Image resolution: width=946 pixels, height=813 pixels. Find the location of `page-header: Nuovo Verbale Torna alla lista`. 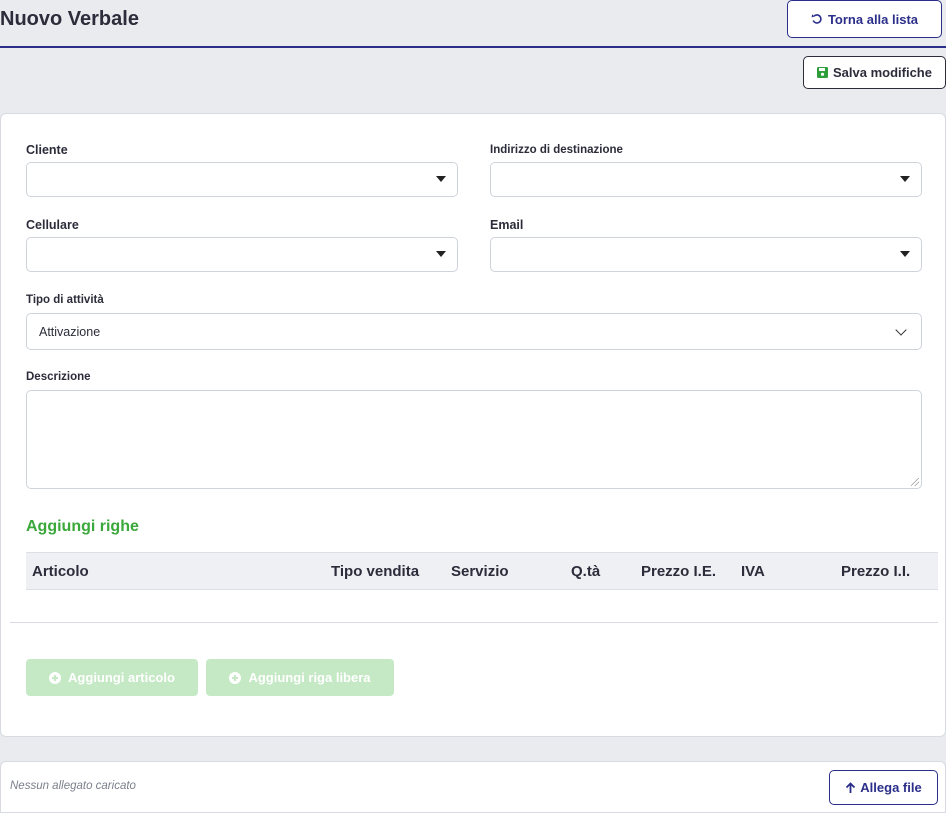

page-header: Nuovo Verbale Torna alla lista is located at coordinates (473, 24).